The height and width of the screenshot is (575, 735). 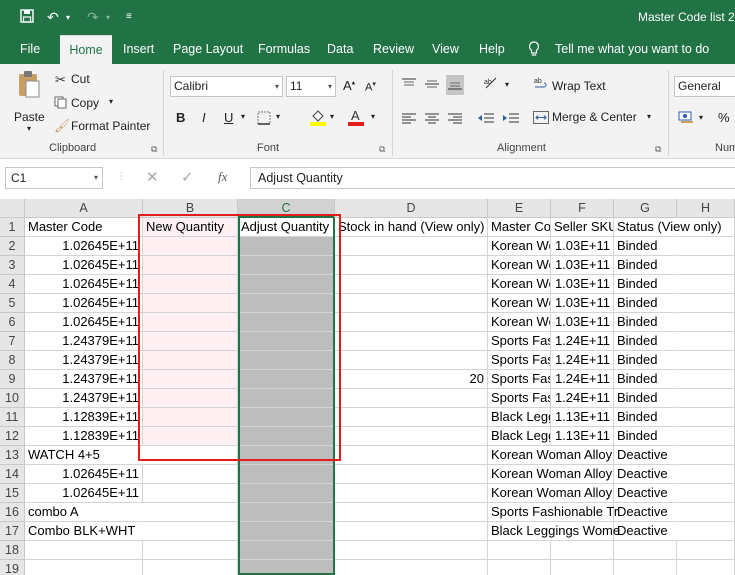 I want to click on cell-a17: Combo BLK+WHT, so click(x=84, y=531).